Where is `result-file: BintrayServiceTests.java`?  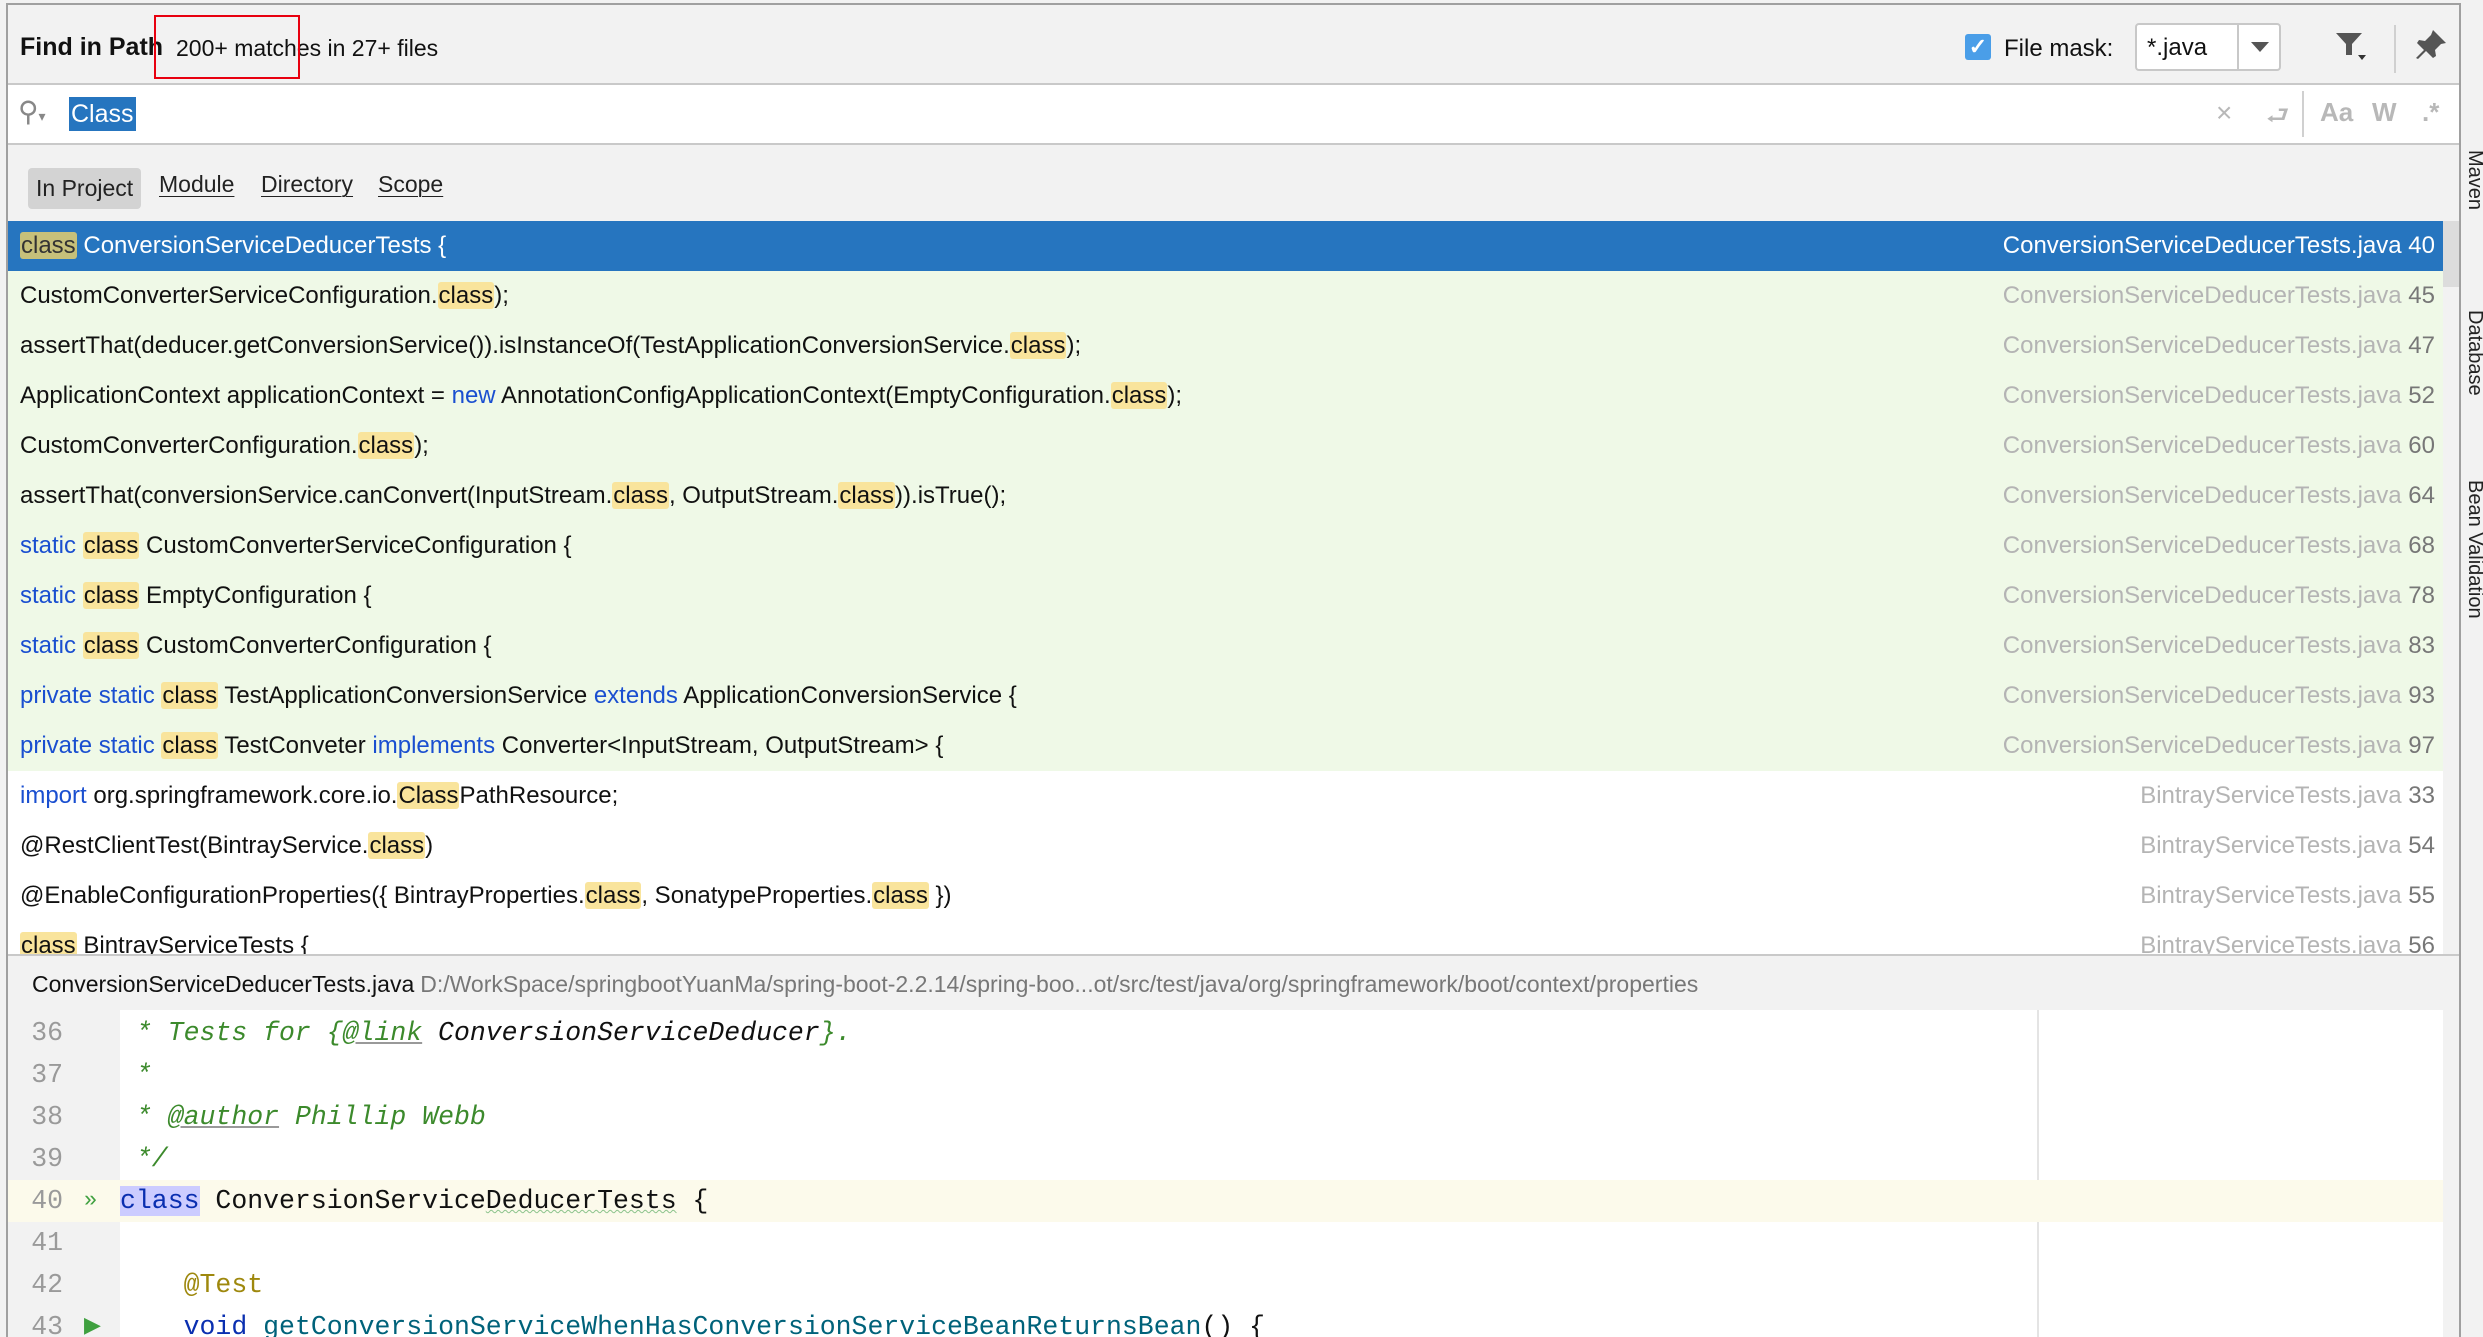 result-file: BintrayServiceTests.java is located at coordinates (2271, 795).